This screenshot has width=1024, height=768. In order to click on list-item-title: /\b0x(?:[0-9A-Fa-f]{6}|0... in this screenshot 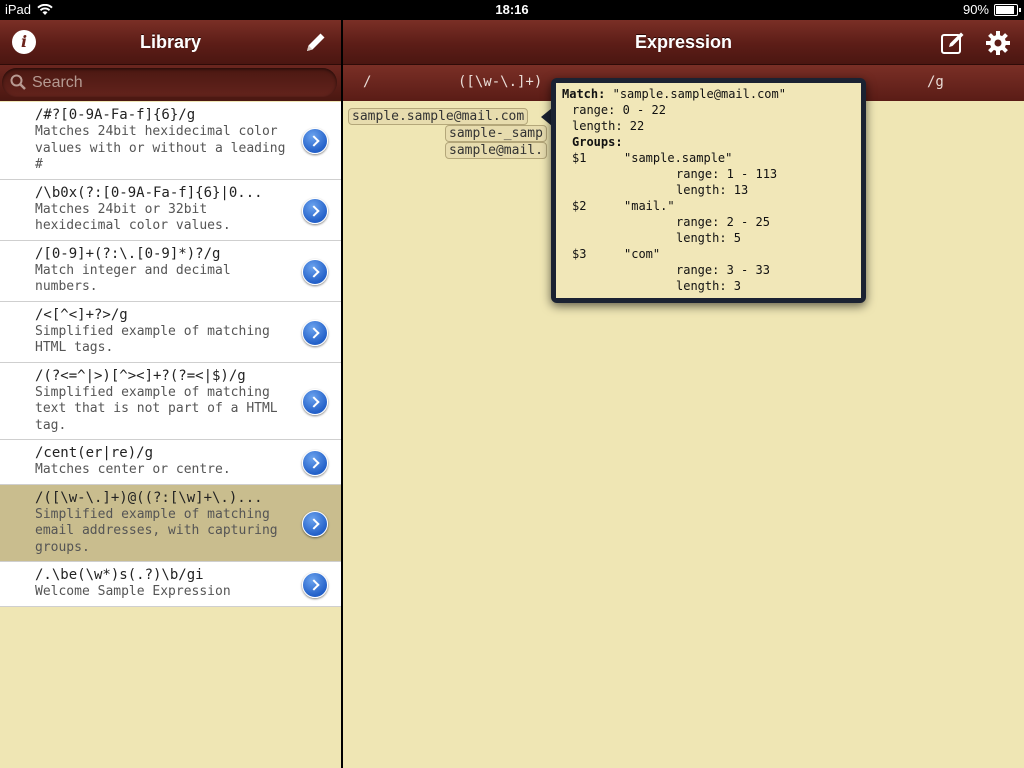, I will do `click(149, 192)`.